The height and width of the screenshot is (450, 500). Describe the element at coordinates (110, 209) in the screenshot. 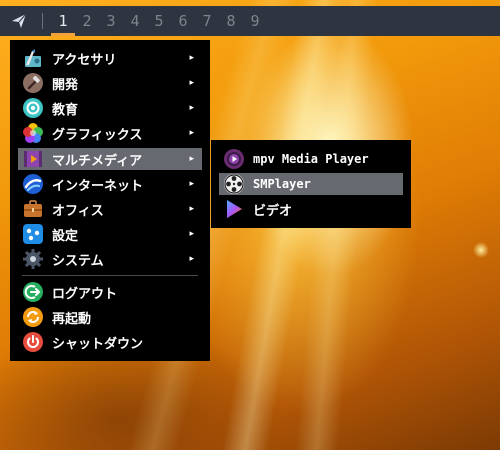

I see `menu-item-office: オフィス ▸` at that location.